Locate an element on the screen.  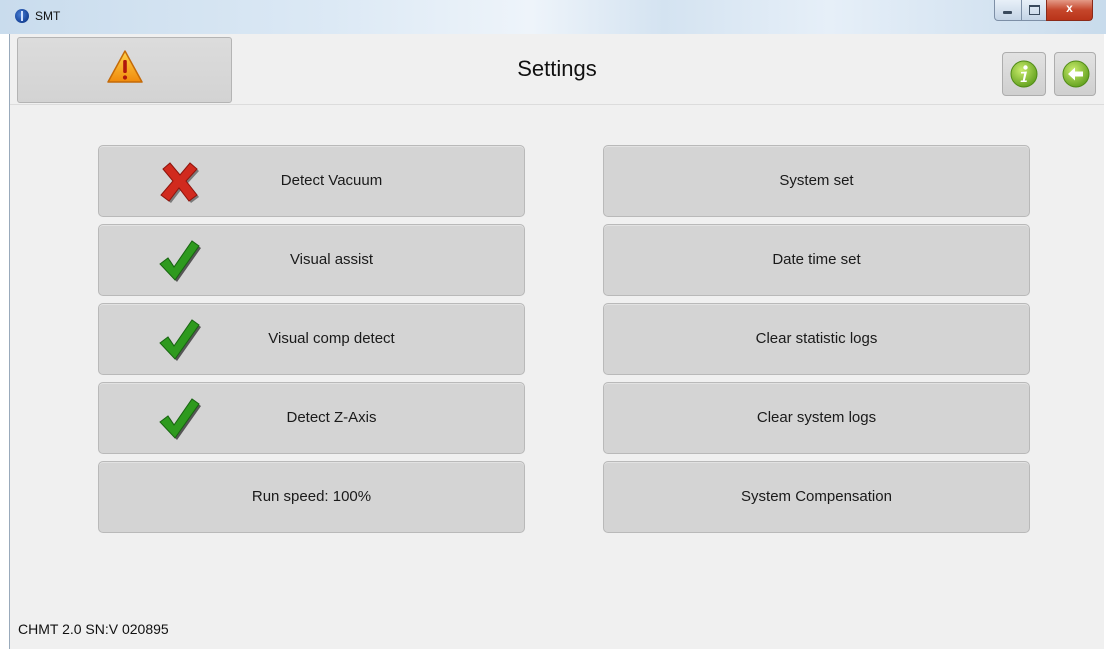
system-set-label: System set is located at coordinates (816, 180).